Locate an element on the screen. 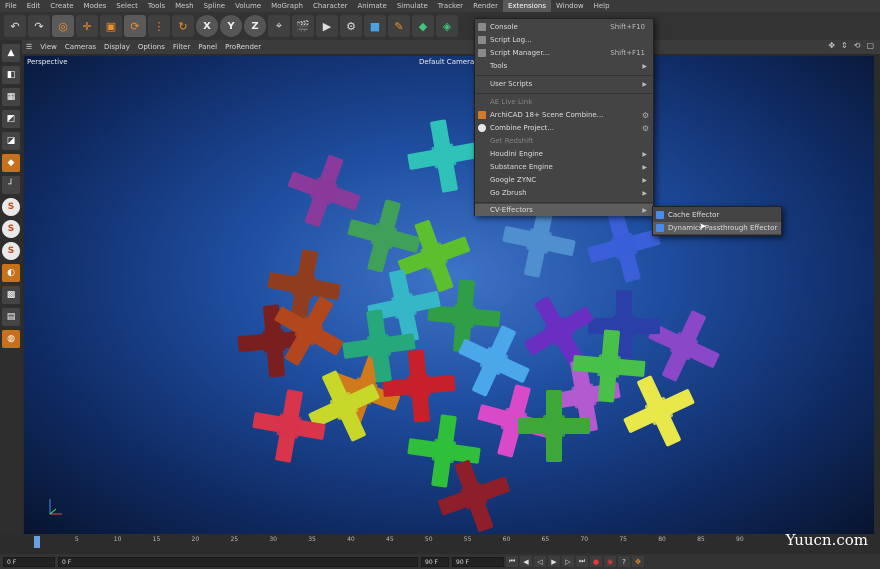 This screenshot has height=569, width=880. points-mode-icon: ◩ is located at coordinates (11, 119).